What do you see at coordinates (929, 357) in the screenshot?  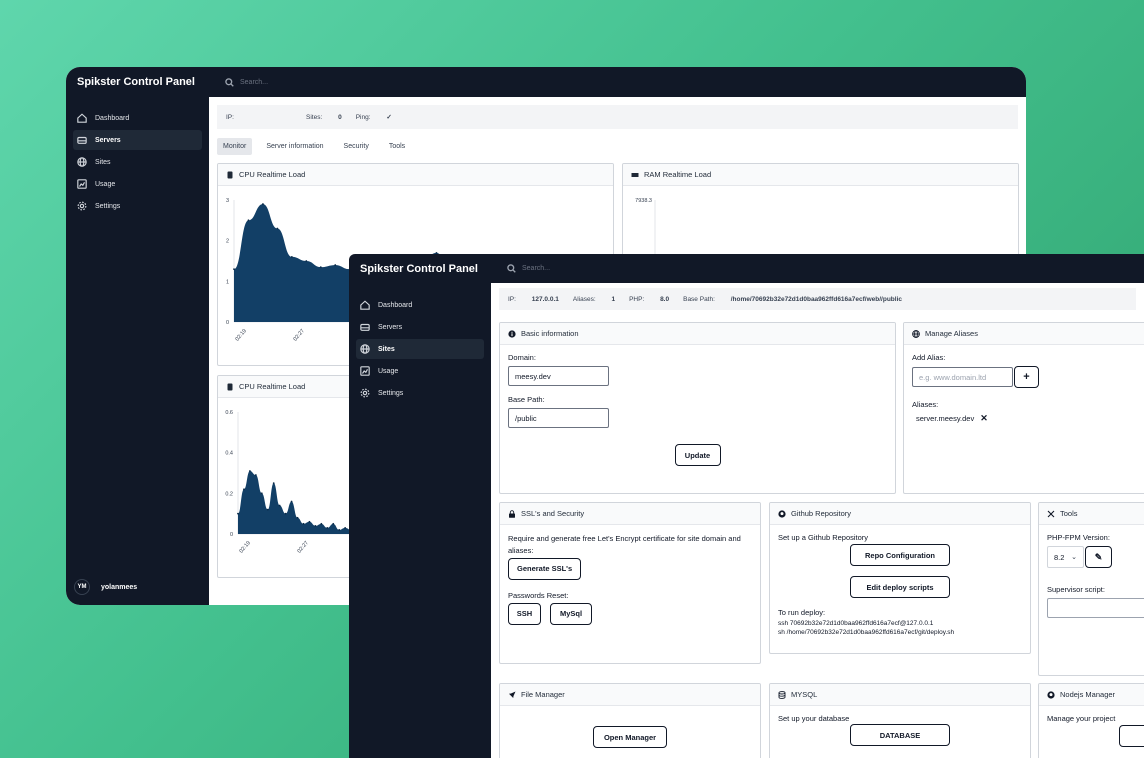 I see `add-alias-label: Add Alias:` at bounding box center [929, 357].